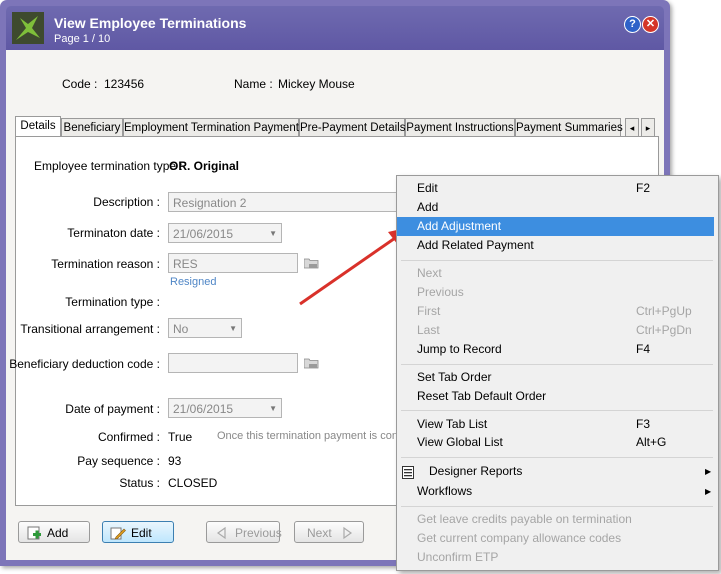  I want to click on menu-item-add-related-payment: Add Related Payment, so click(565, 245).